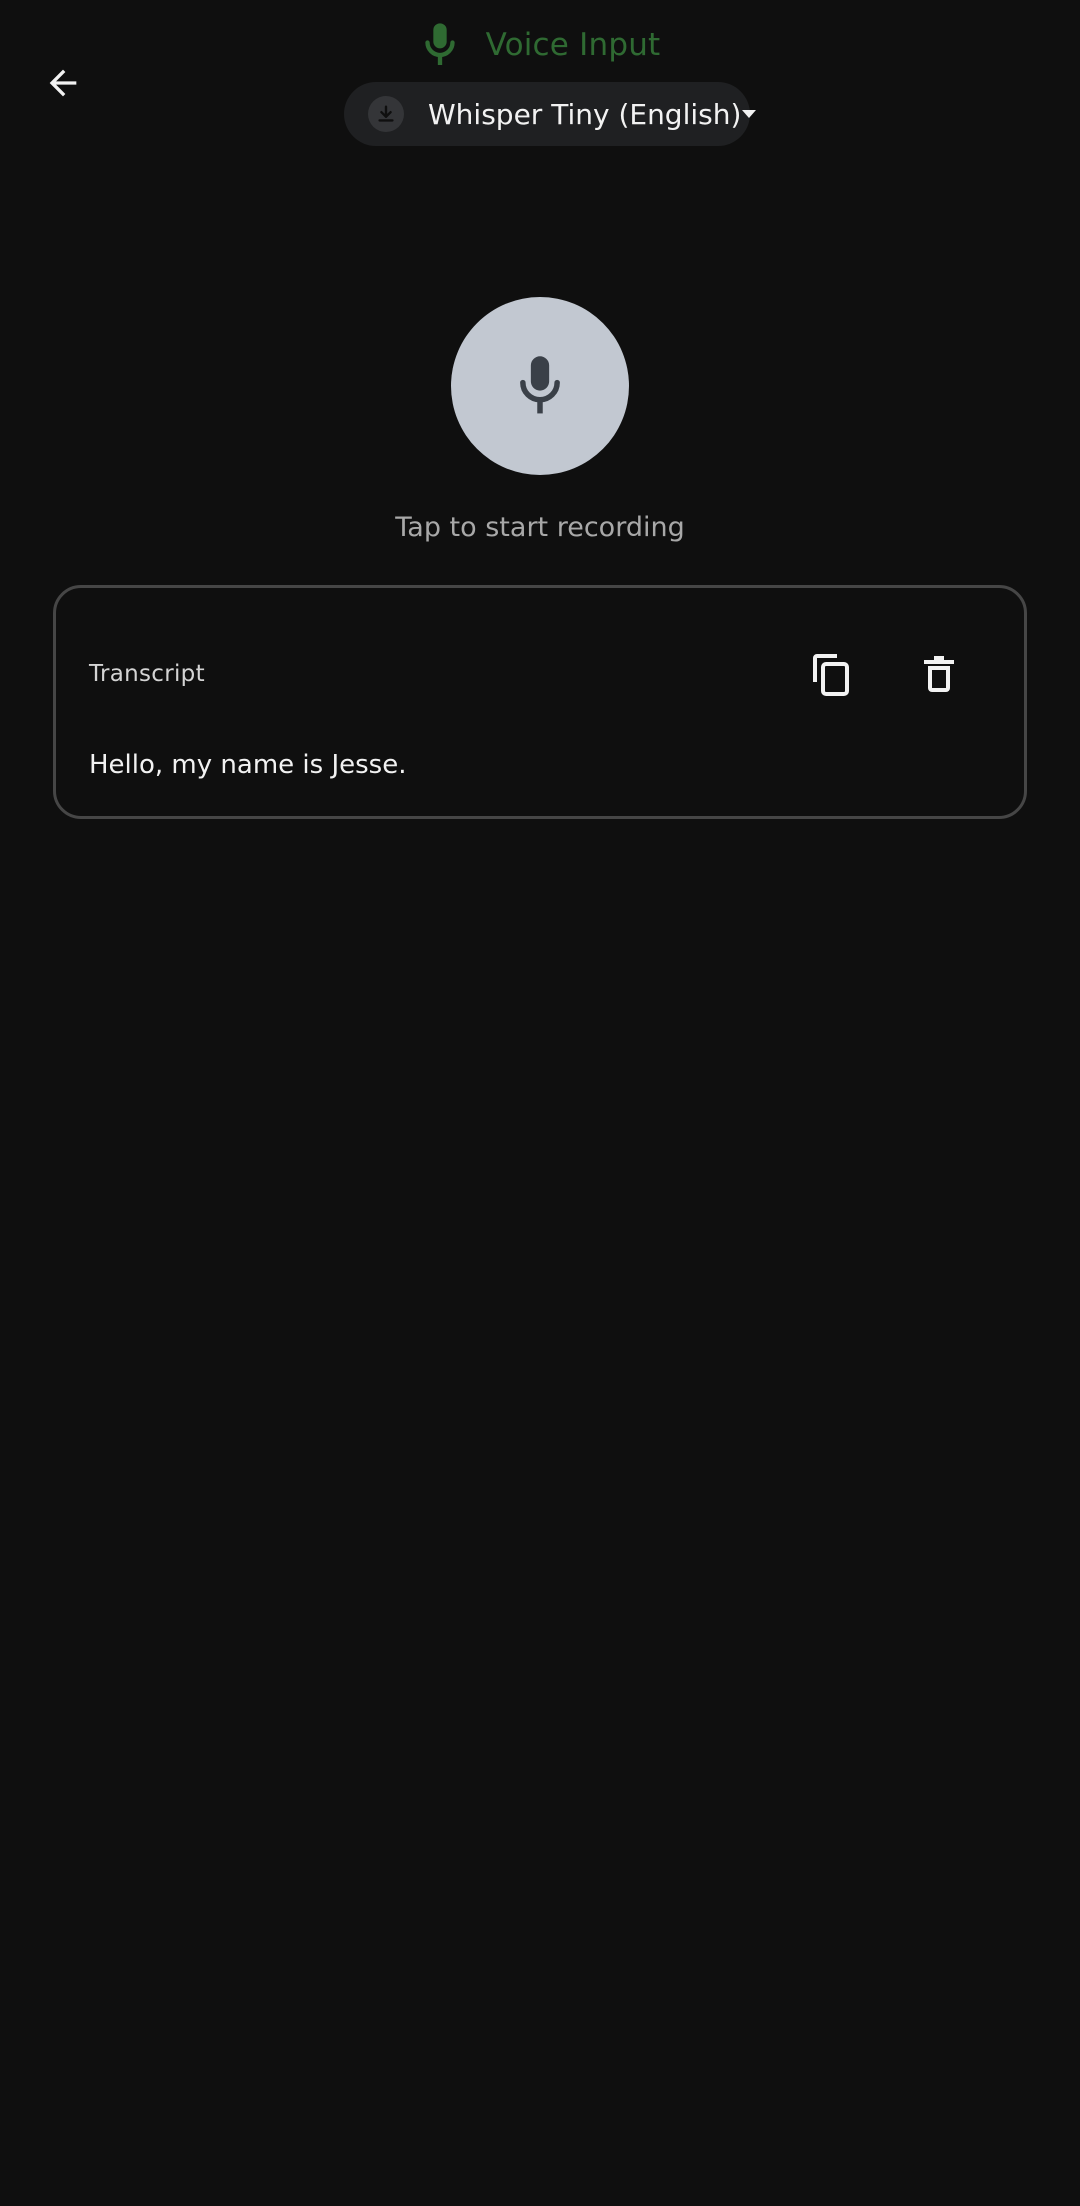 Image resolution: width=1080 pixels, height=2206 pixels. I want to click on model-selector: Whisper Tiny (English), so click(550, 114).